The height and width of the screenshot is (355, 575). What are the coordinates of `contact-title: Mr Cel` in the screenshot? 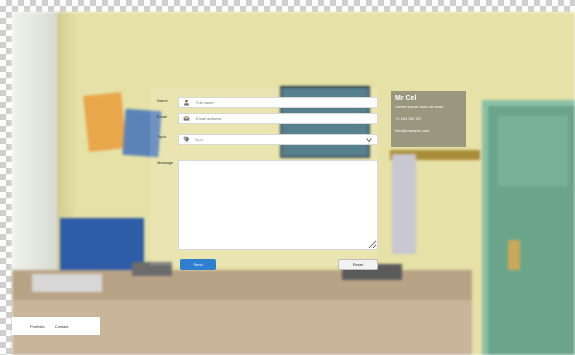 It's located at (406, 98).